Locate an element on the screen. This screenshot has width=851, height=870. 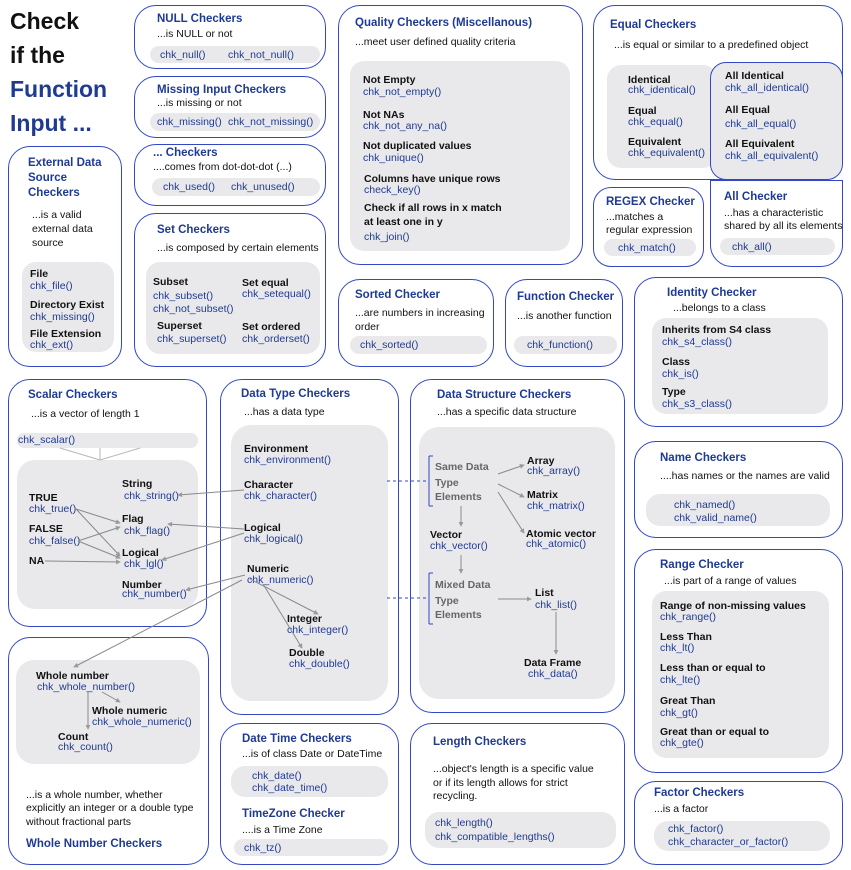
edge-numeric-whole-number is located at coordinates (158, 623).